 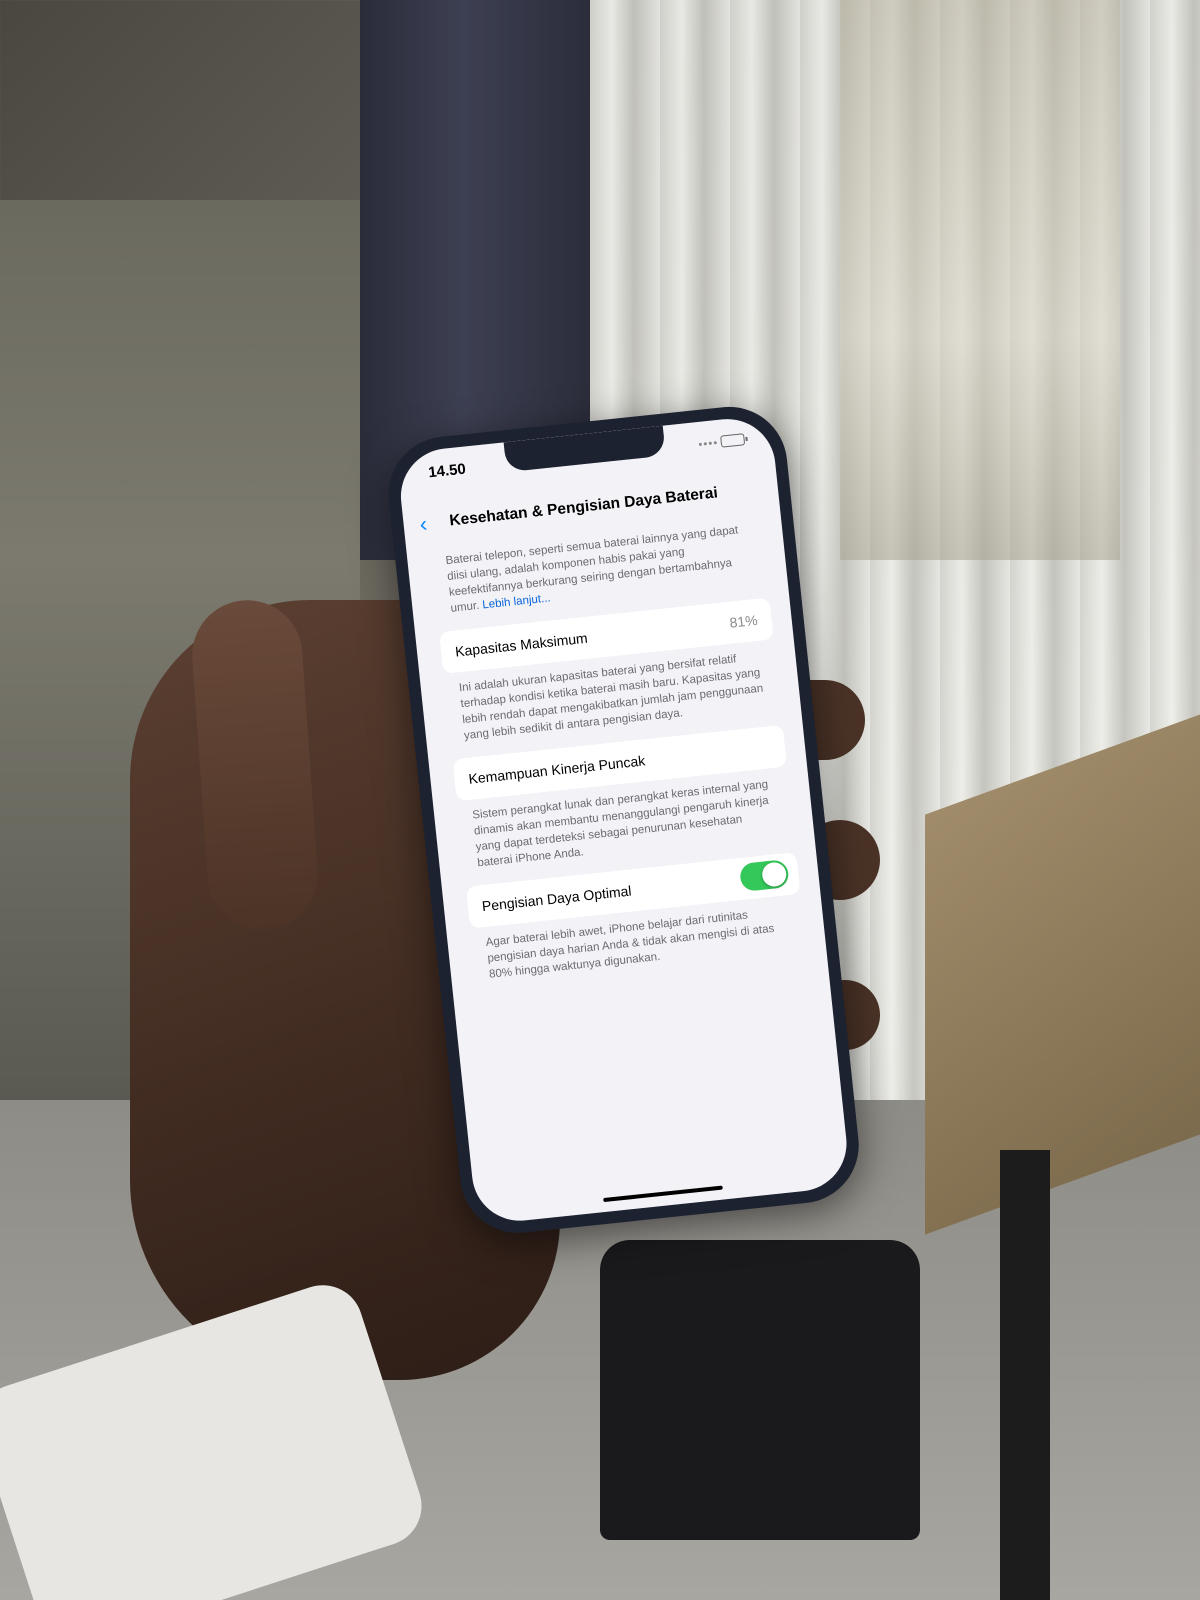 What do you see at coordinates (743, 621) in the screenshot?
I see `max-capacity-value: 81%` at bounding box center [743, 621].